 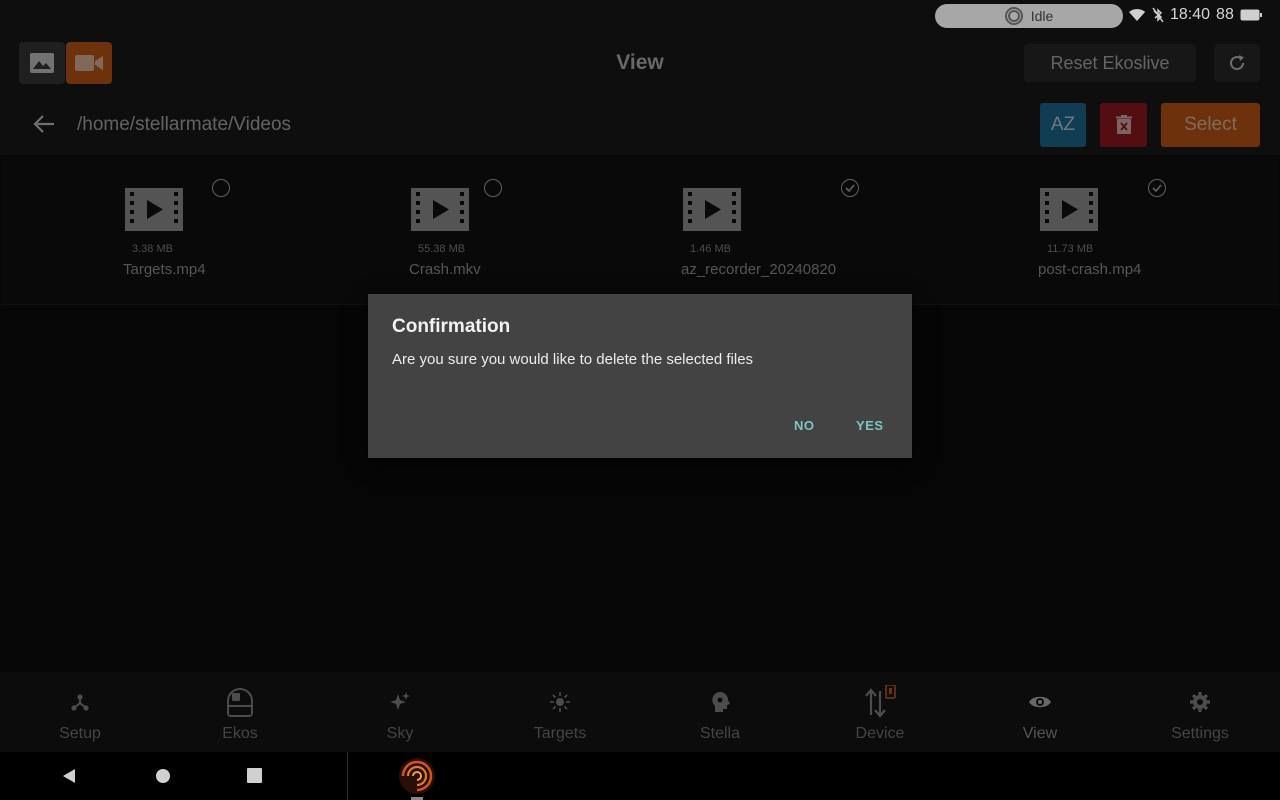 What do you see at coordinates (804, 425) in the screenshot?
I see `dialog-no-button: NO` at bounding box center [804, 425].